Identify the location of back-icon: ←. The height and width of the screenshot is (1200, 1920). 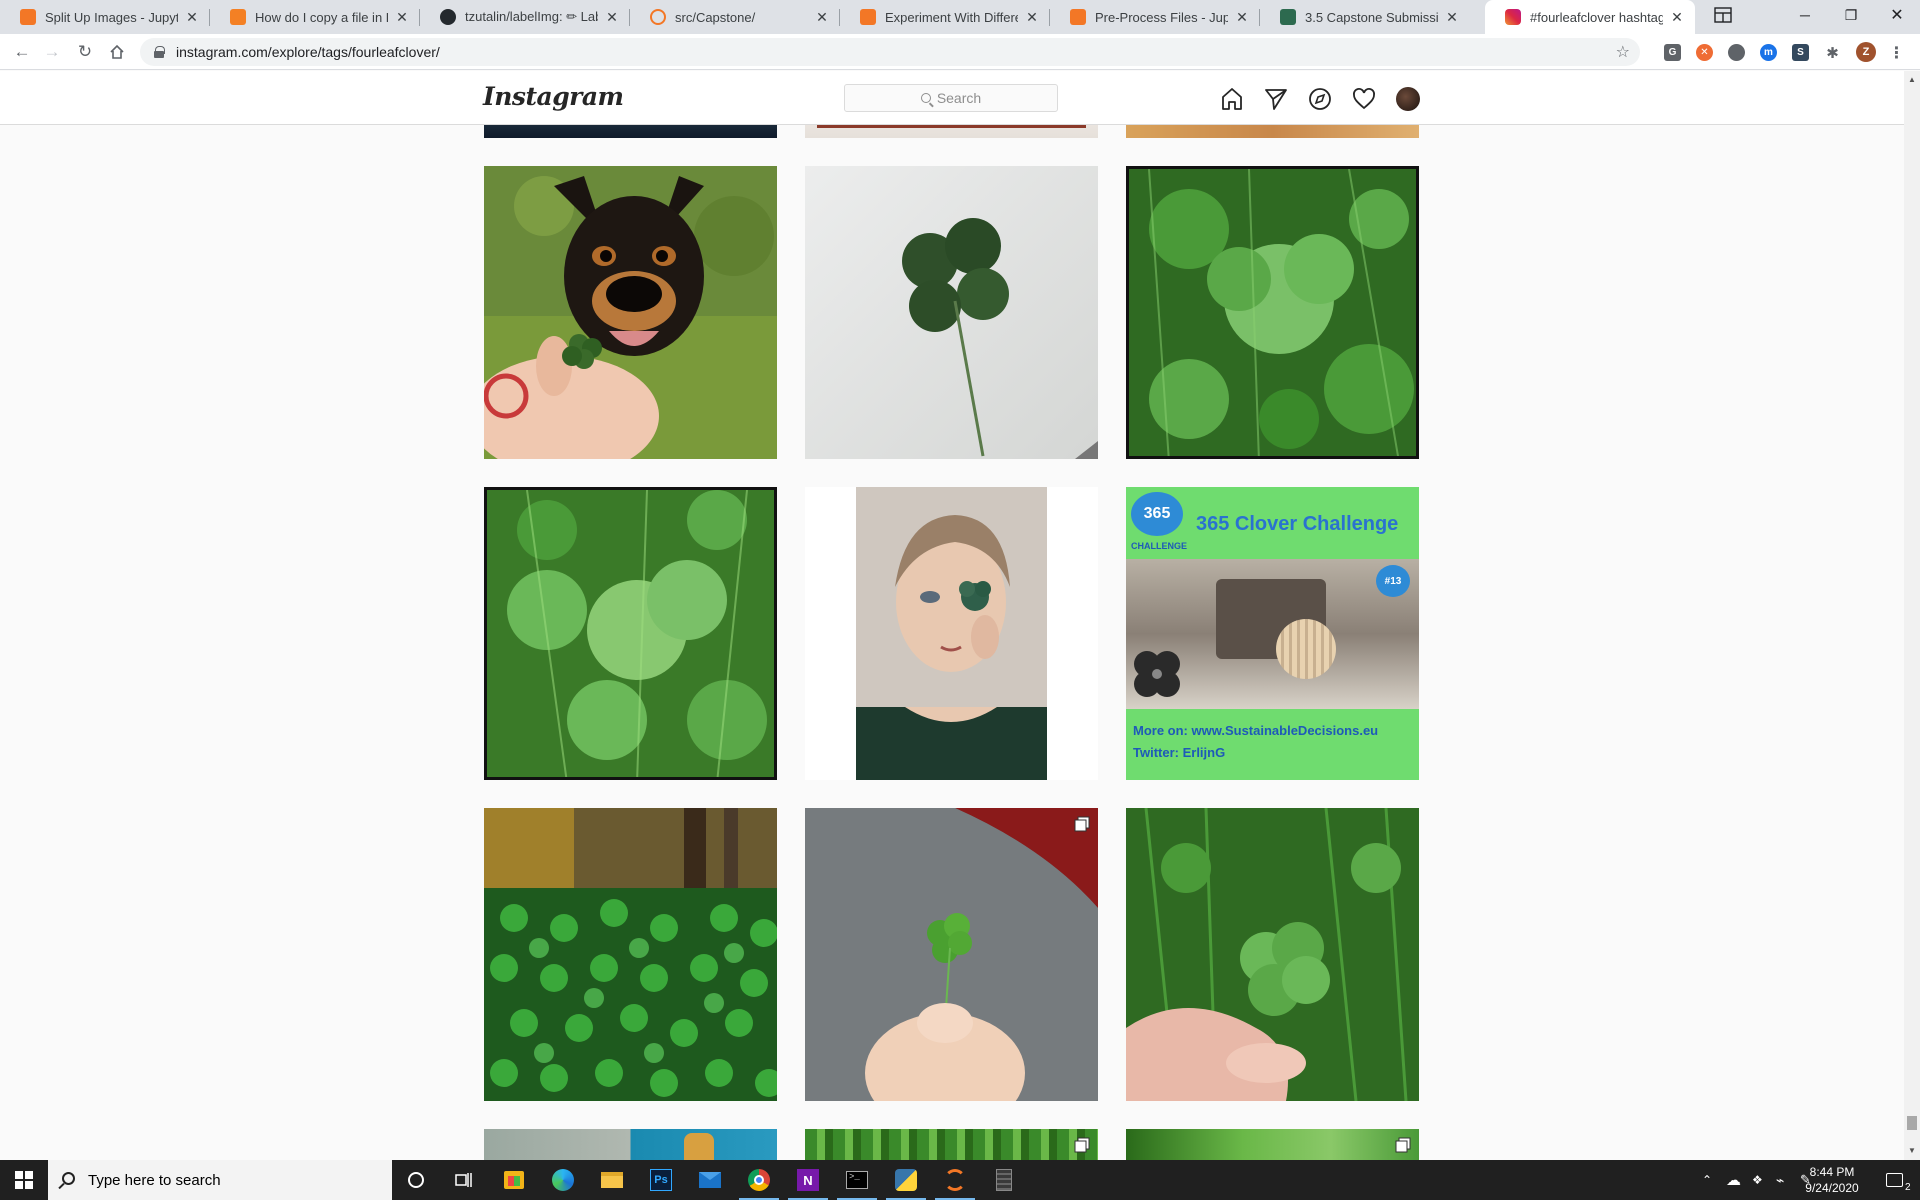
(22, 52).